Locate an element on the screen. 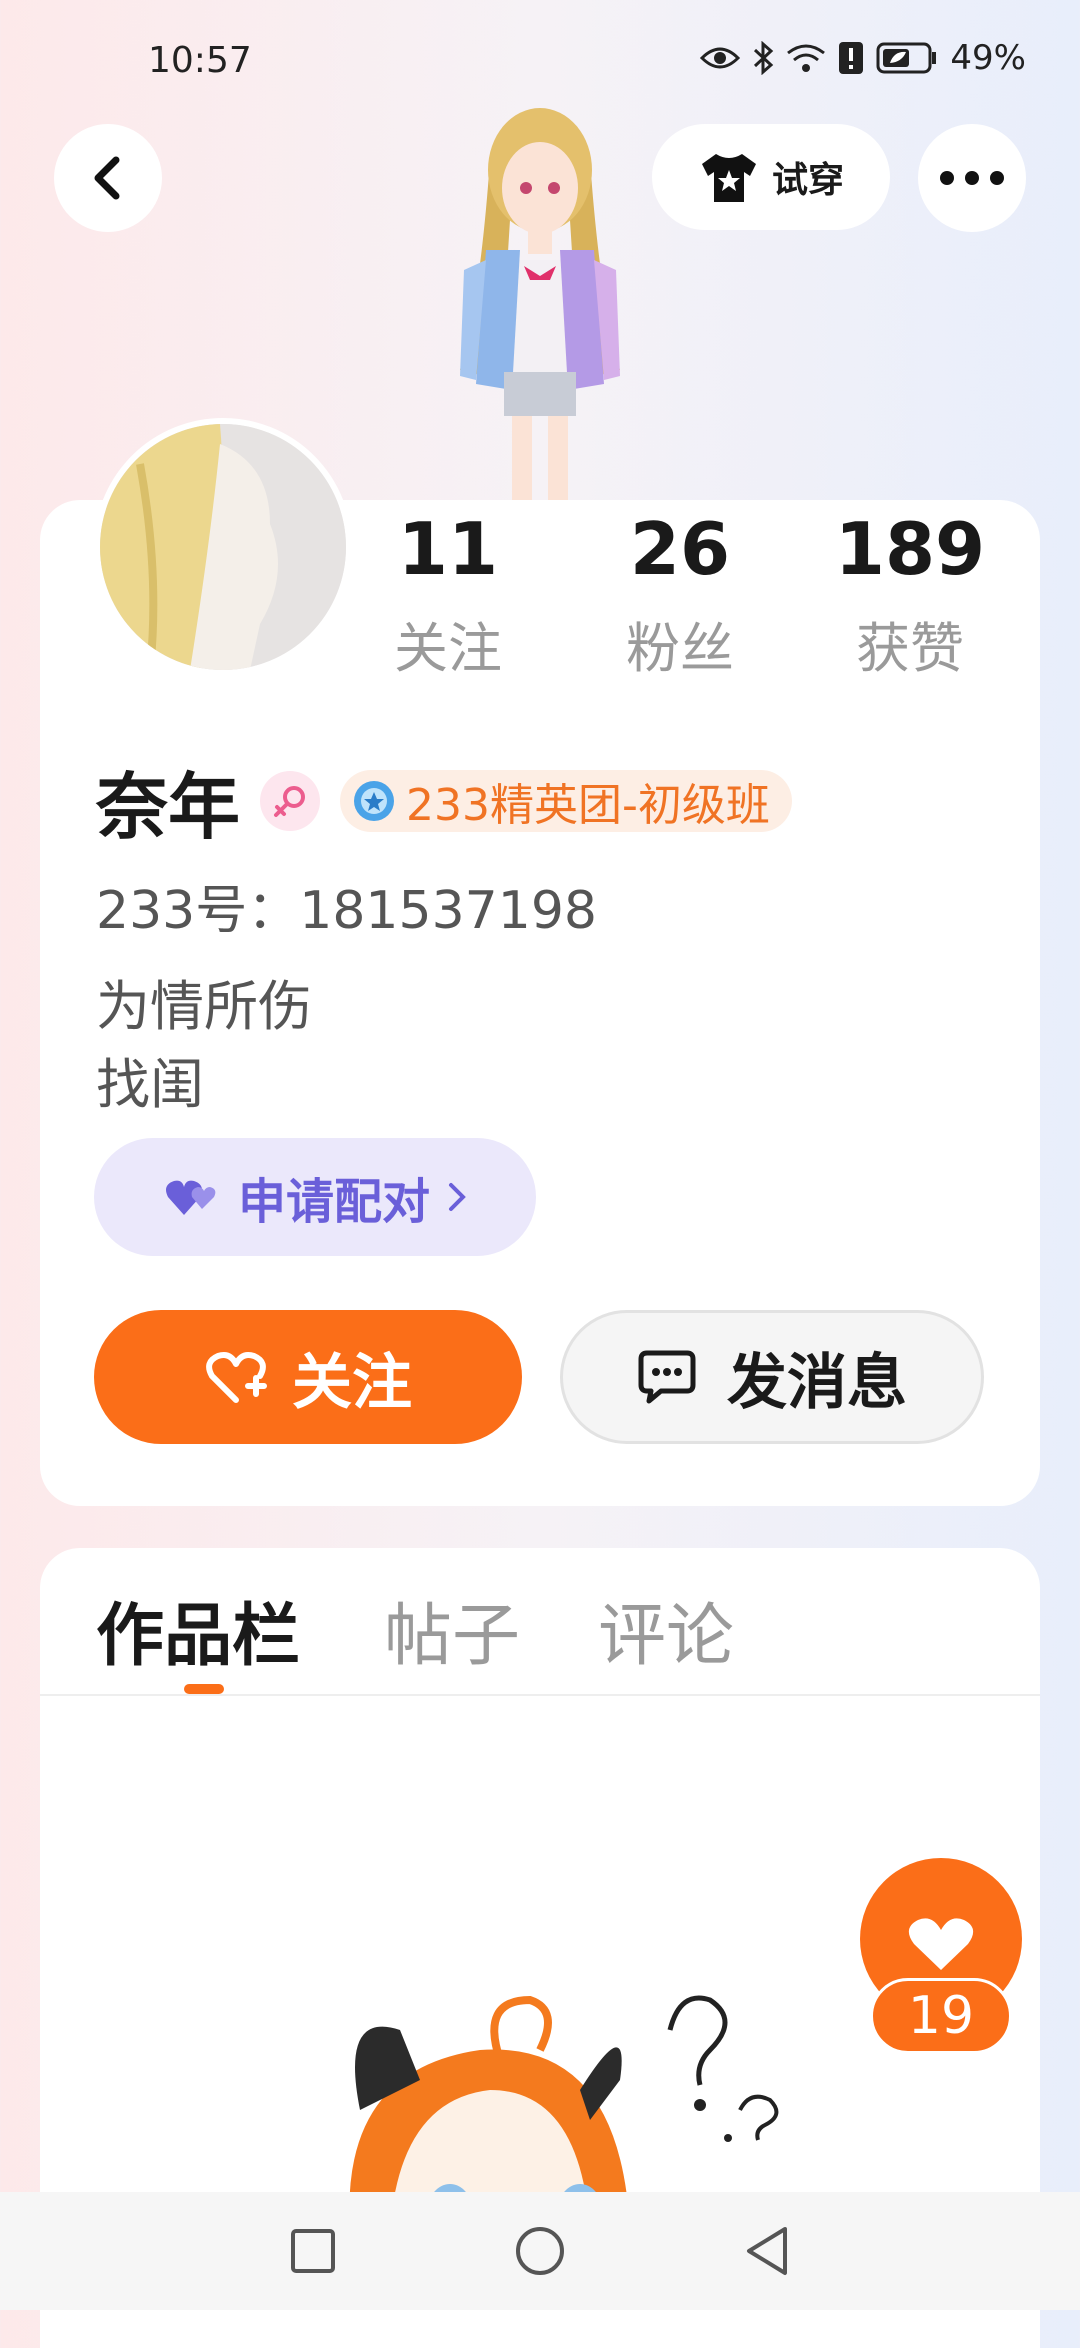 This screenshot has width=1080, height=2348. user-name: 奈年 is located at coordinates (168, 807).